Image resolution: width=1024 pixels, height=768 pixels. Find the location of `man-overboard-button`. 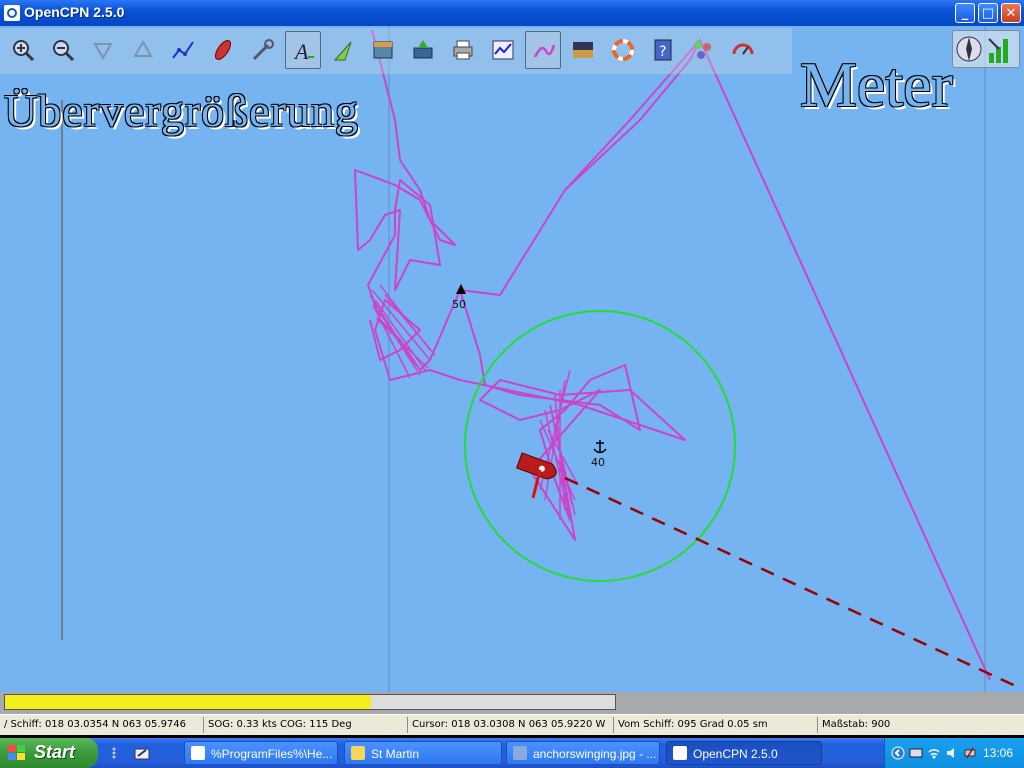

man-overboard-button is located at coordinates (623, 50).